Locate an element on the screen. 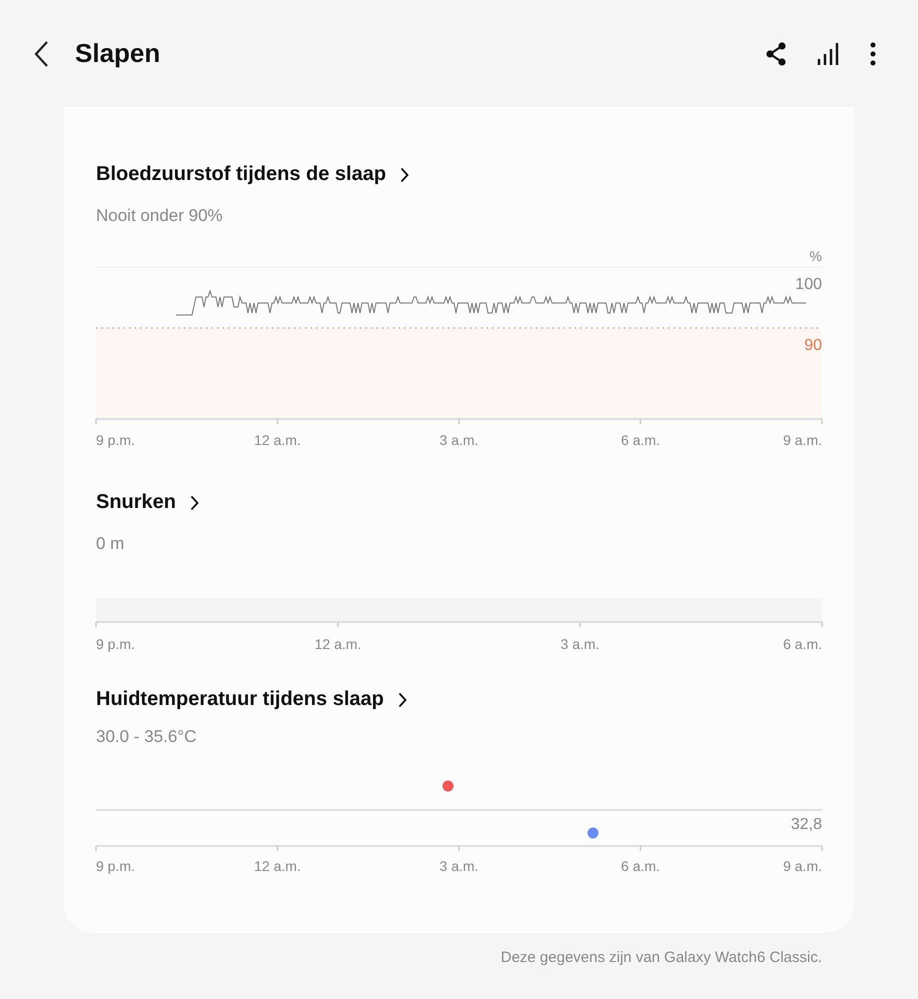 The height and width of the screenshot is (999, 918). axis-label: 100 is located at coordinates (808, 284).